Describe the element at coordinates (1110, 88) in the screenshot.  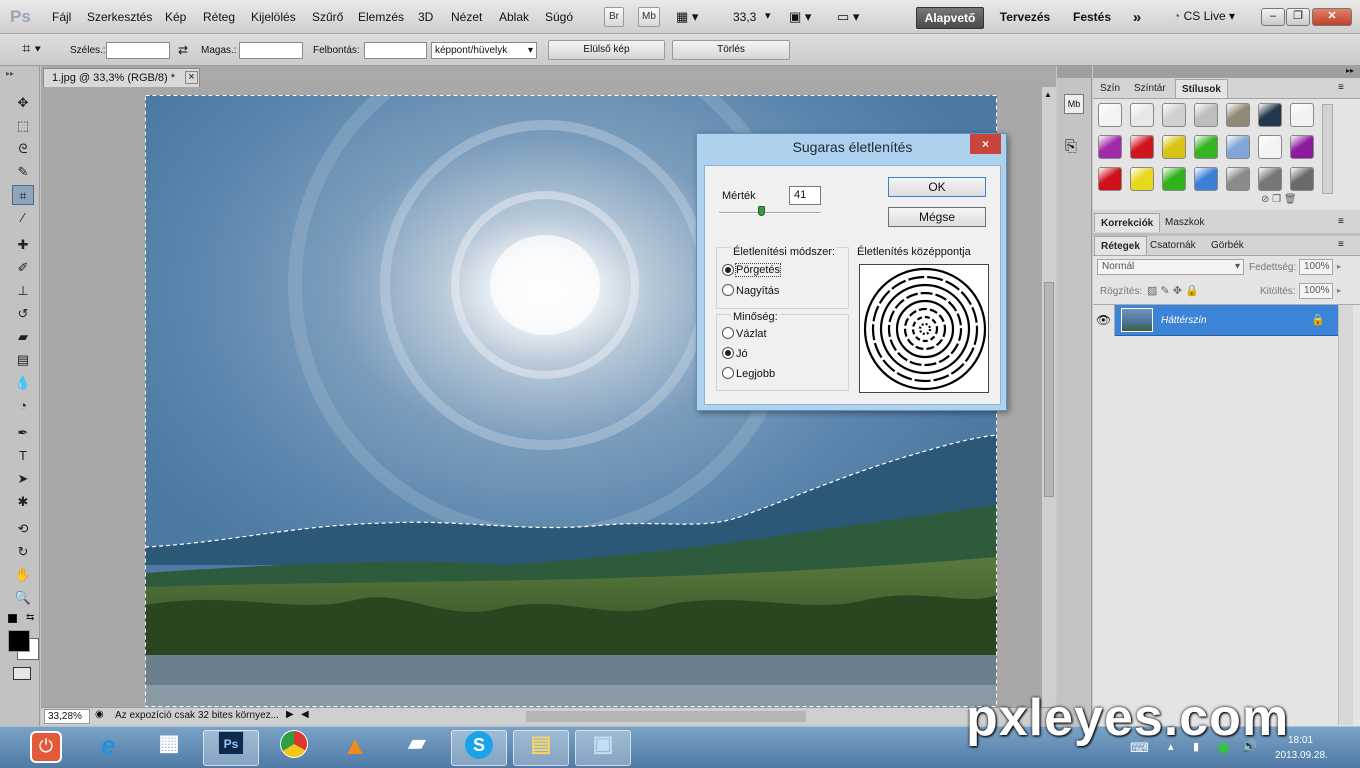
I see `tab-color: Szín` at that location.